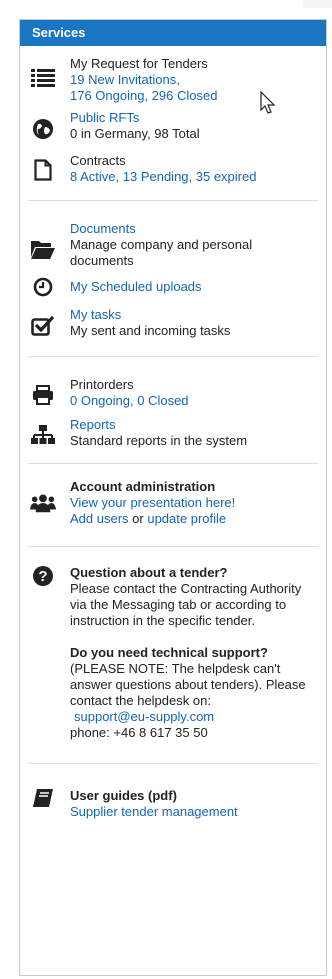 Image resolution: width=332 pixels, height=979 pixels. I want to click on document-icon, so click(43, 170).